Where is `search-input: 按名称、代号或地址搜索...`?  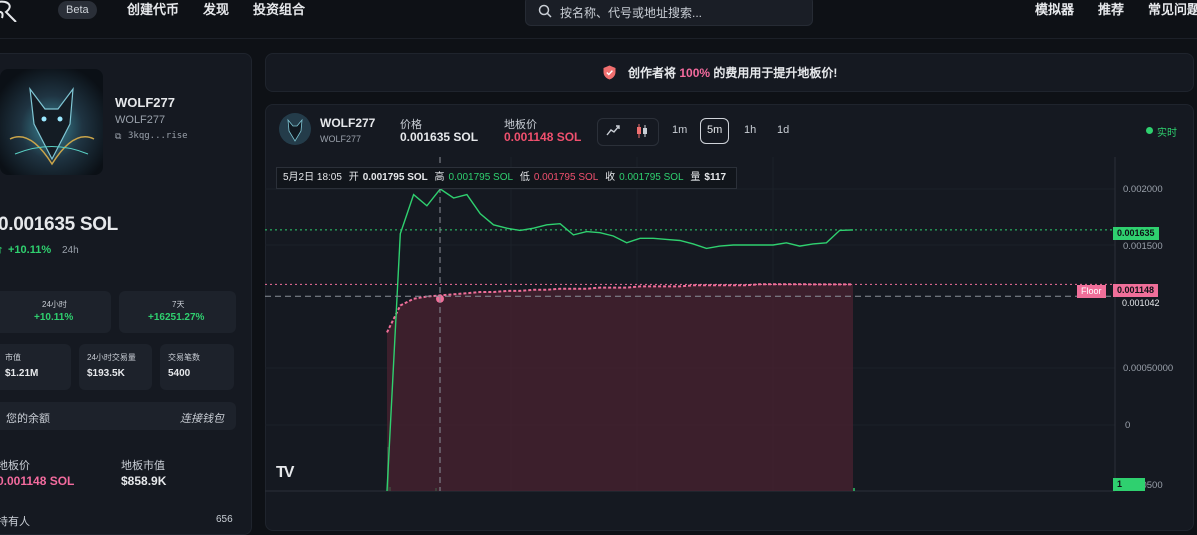
search-input: 按名称、代号或地址搜索... is located at coordinates (669, 13).